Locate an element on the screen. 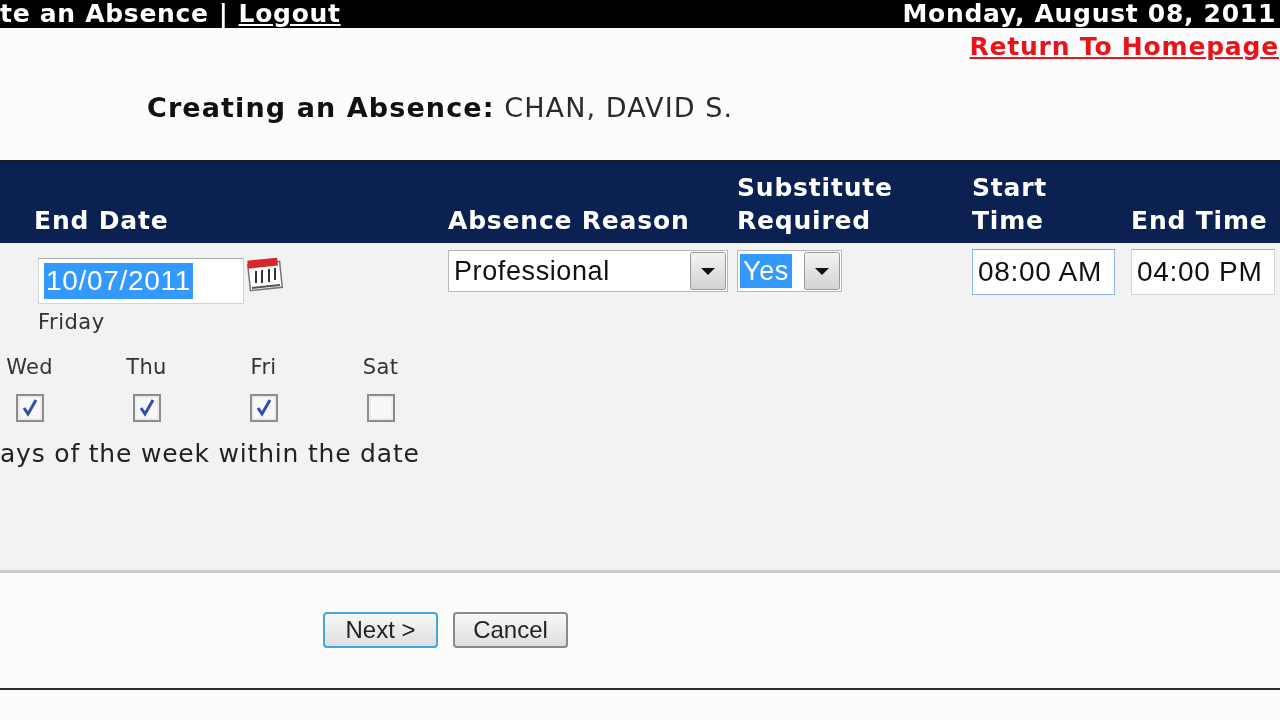  return-link: Return To Homepage is located at coordinates (1124, 47).